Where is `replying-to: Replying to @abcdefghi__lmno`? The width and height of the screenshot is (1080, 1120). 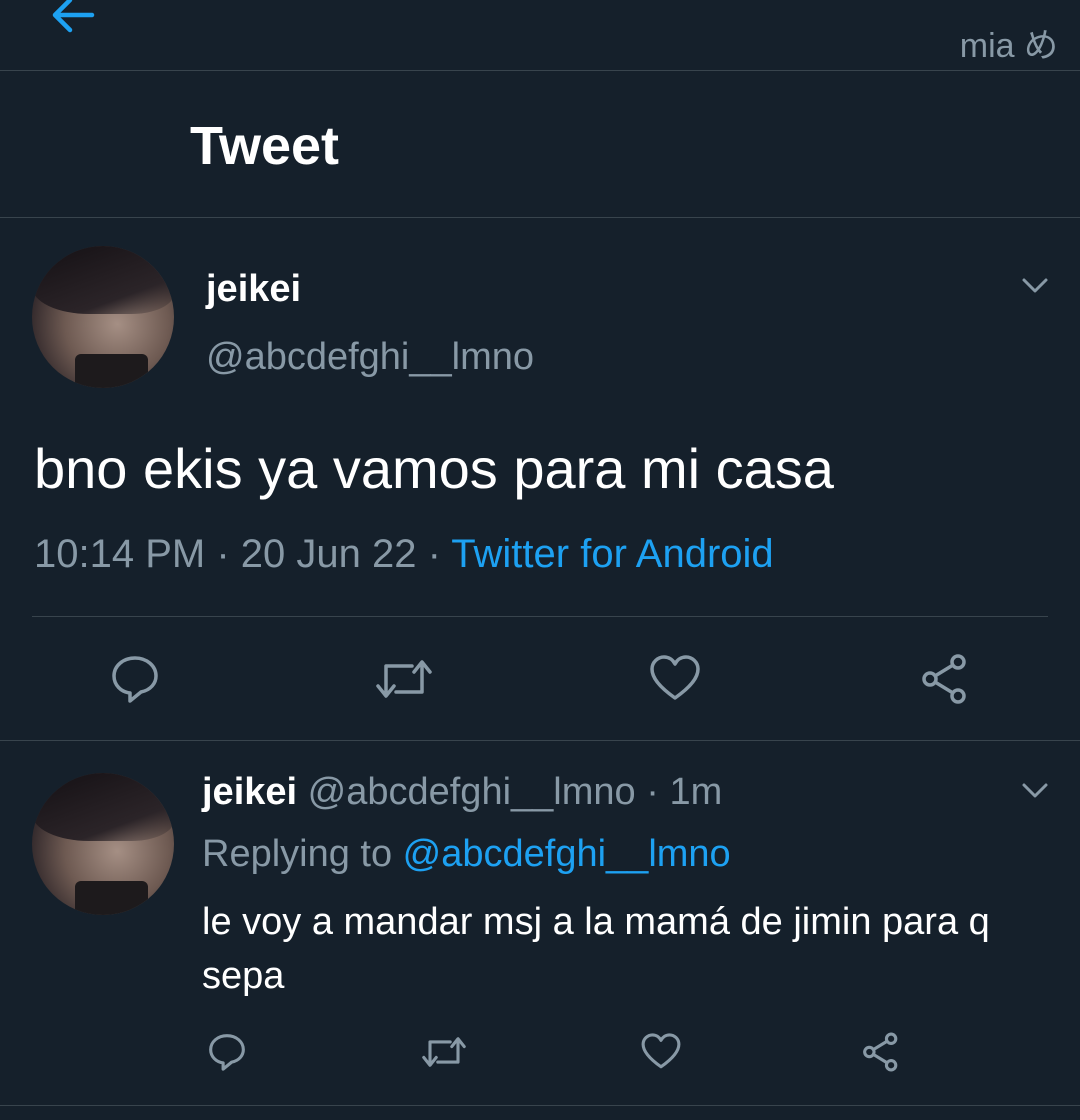 replying-to: Replying to @abcdefghi__lmno is located at coordinates (466, 854).